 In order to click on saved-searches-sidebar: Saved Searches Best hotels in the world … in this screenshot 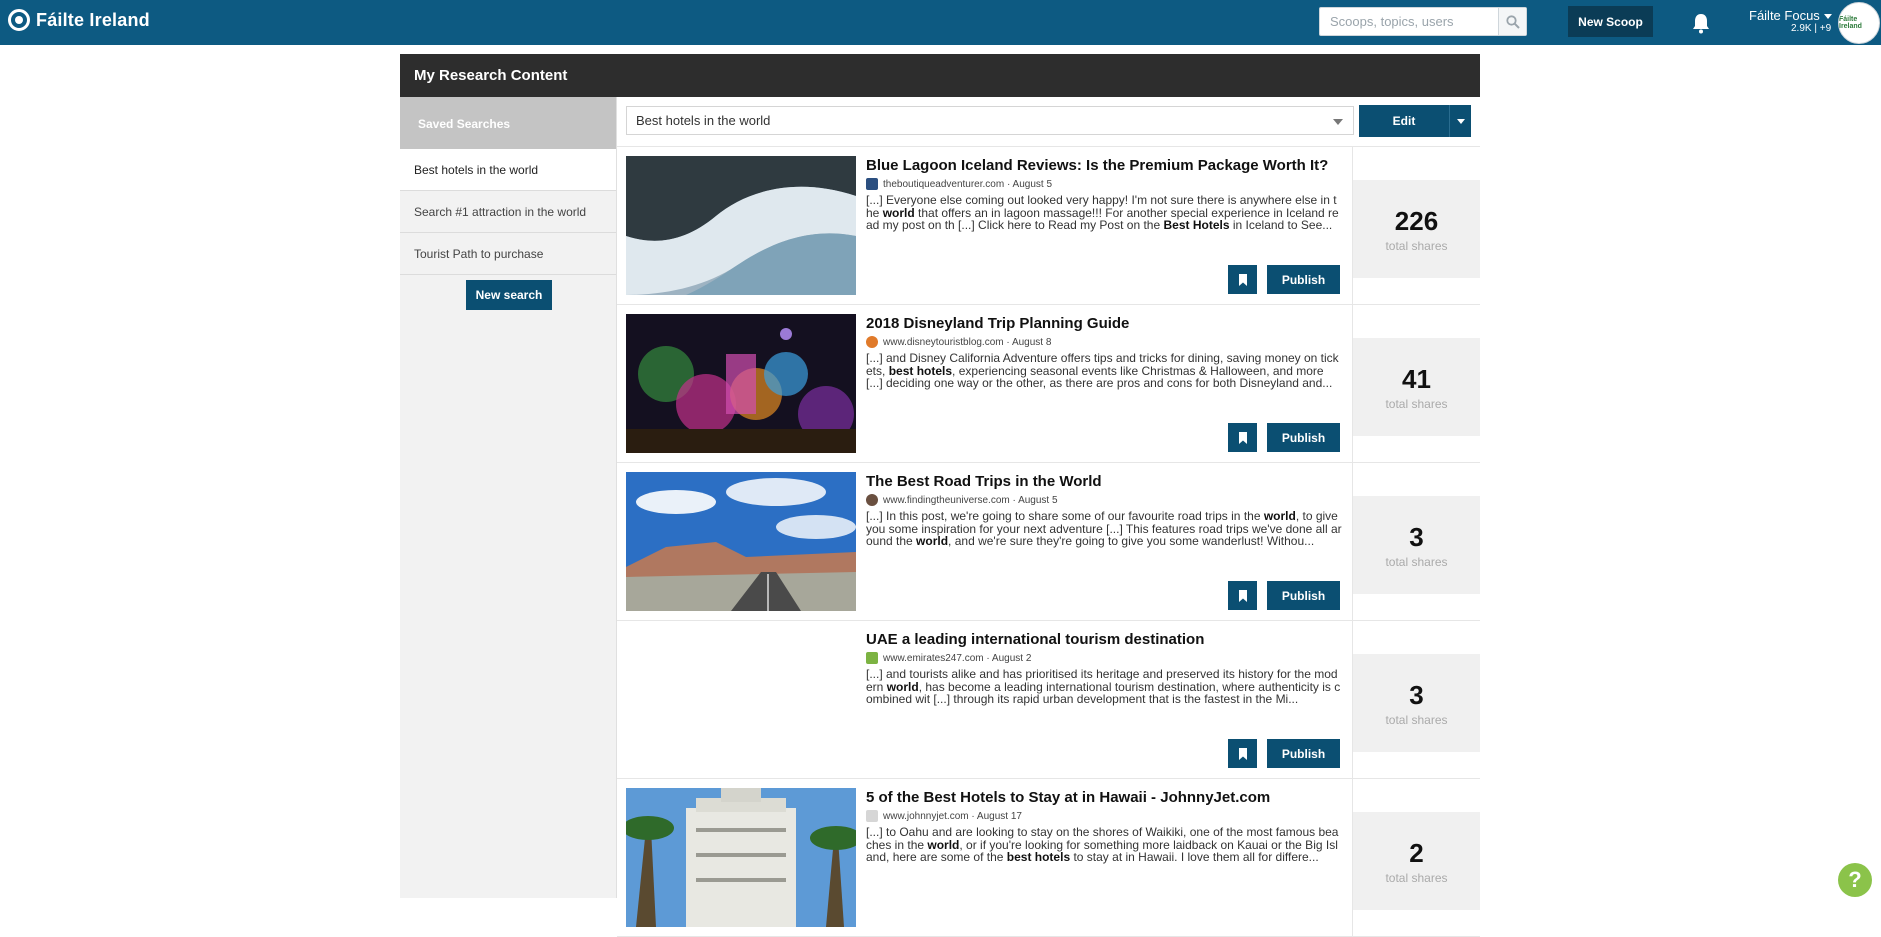, I will do `click(508, 497)`.